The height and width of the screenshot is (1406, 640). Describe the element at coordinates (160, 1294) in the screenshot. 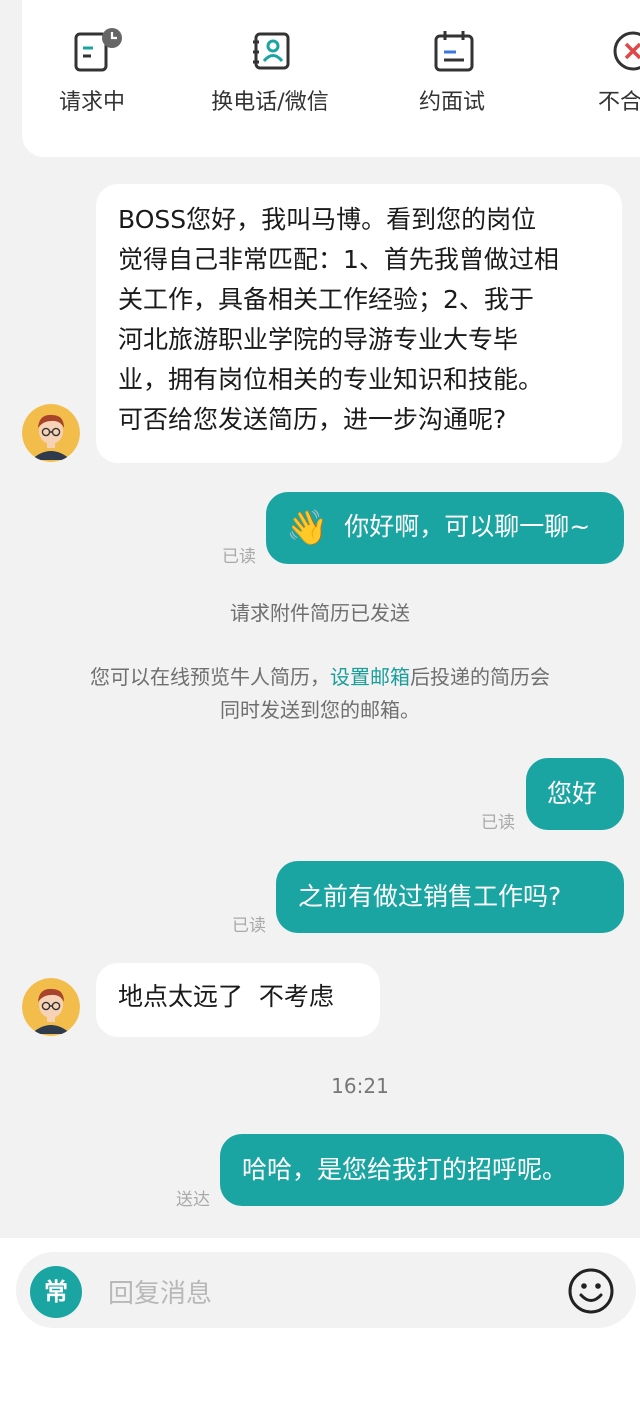

I see `input-placeholder: 回复消息` at that location.